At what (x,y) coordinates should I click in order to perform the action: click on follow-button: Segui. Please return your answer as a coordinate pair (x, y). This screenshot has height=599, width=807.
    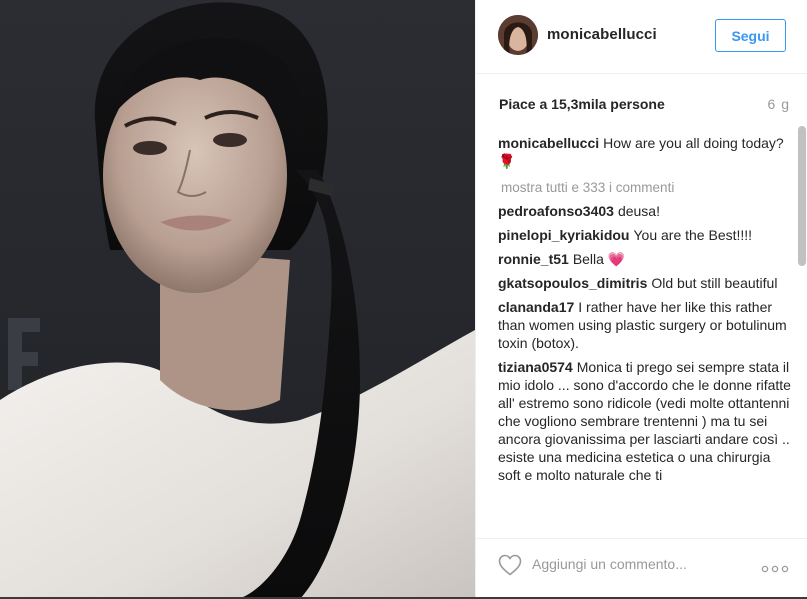
    Looking at the image, I should click on (750, 35).